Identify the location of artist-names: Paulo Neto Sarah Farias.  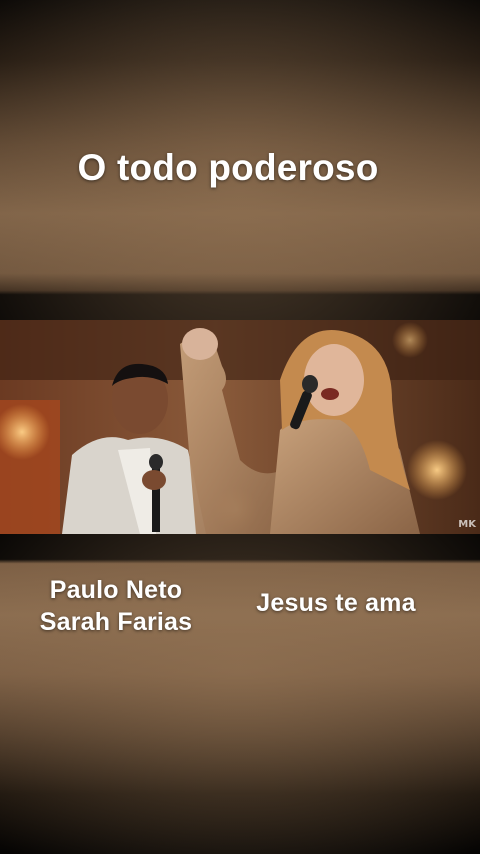
(116, 606).